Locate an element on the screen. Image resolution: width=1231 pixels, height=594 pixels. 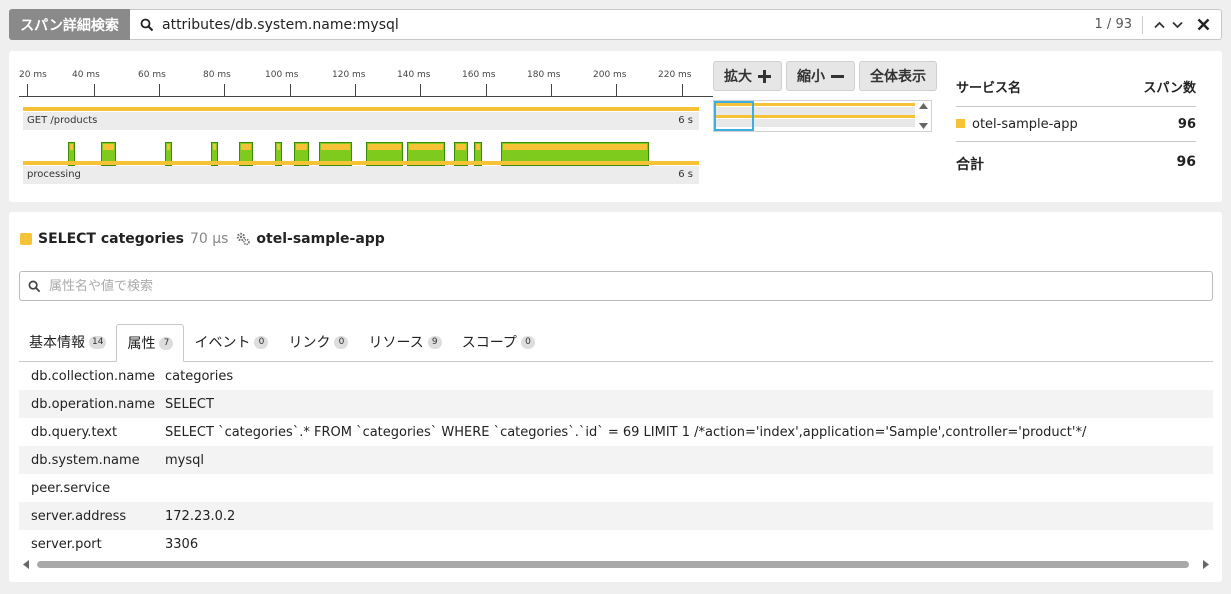
tab-label: イベント is located at coordinates (222, 343).